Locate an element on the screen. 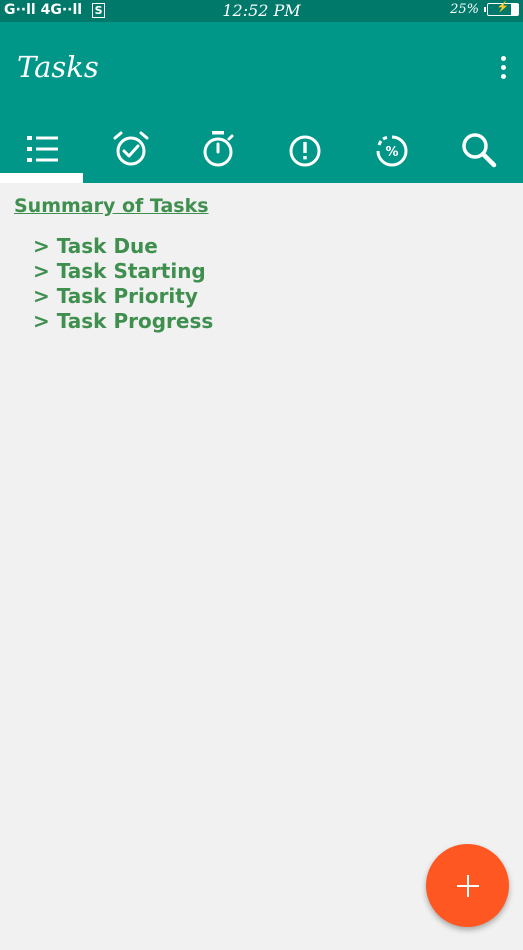 The height and width of the screenshot is (950, 523). list-icon is located at coordinates (42, 149).